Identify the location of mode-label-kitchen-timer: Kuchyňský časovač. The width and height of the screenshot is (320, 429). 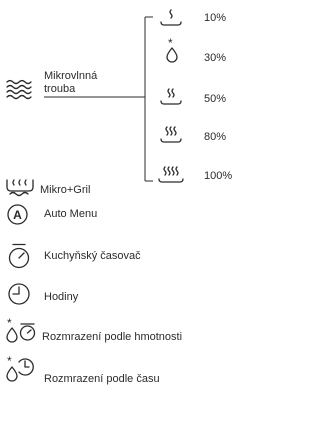
(92, 256).